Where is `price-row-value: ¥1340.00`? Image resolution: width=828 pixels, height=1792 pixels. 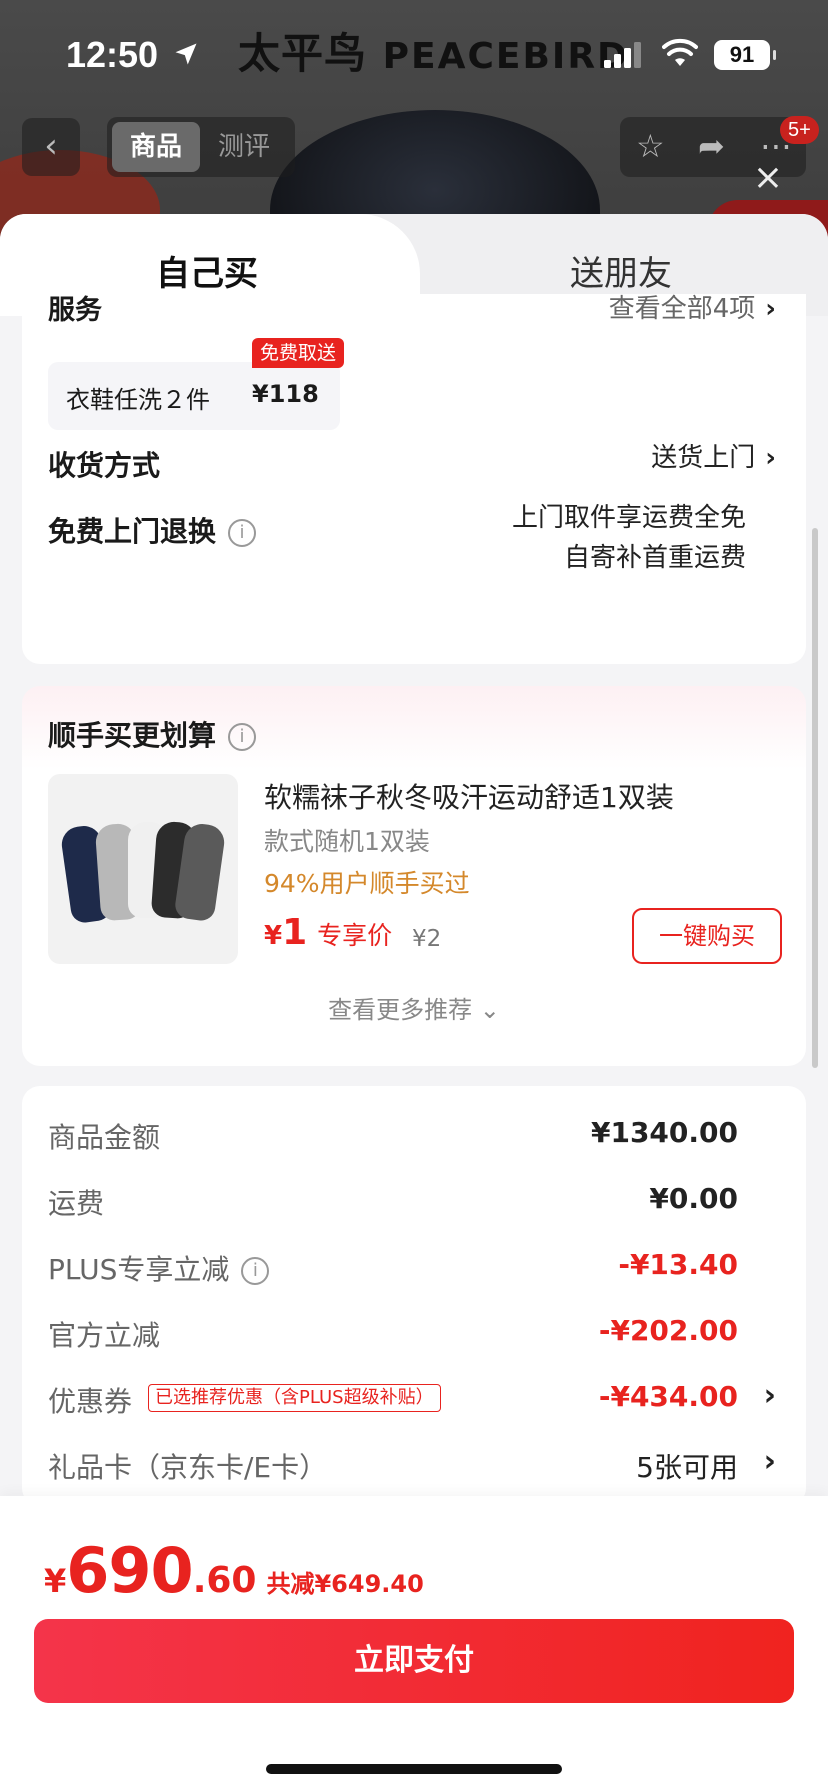 price-row-value: ¥1340.00 is located at coordinates (664, 1132).